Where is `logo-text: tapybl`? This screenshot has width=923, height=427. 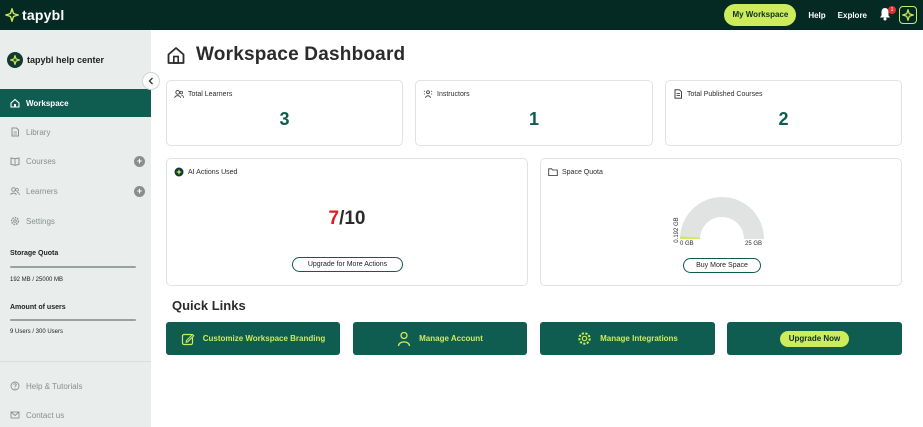 logo-text: tapybl is located at coordinates (43, 15).